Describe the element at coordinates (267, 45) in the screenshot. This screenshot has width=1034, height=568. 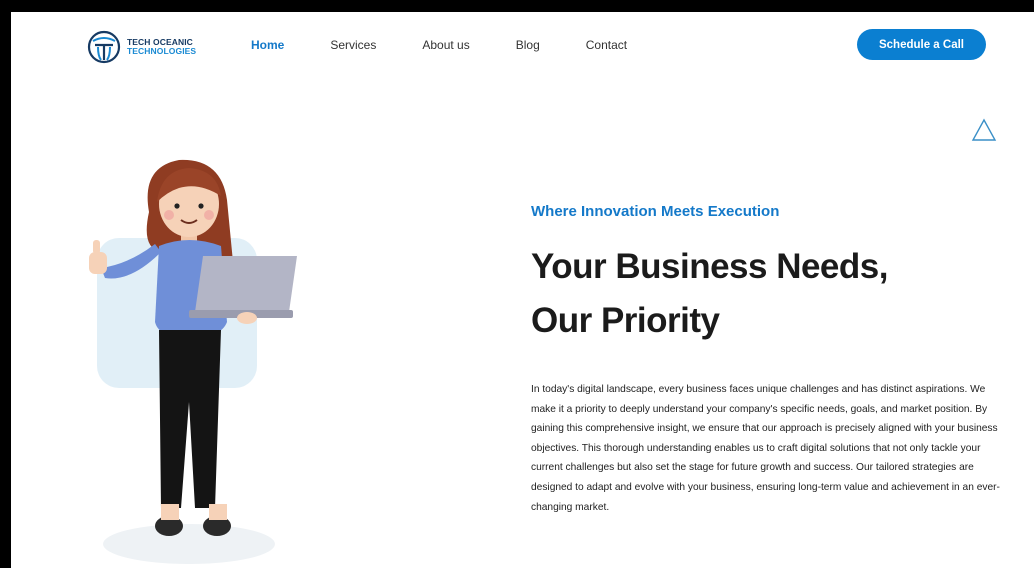
I see `nav-home: Home` at that location.